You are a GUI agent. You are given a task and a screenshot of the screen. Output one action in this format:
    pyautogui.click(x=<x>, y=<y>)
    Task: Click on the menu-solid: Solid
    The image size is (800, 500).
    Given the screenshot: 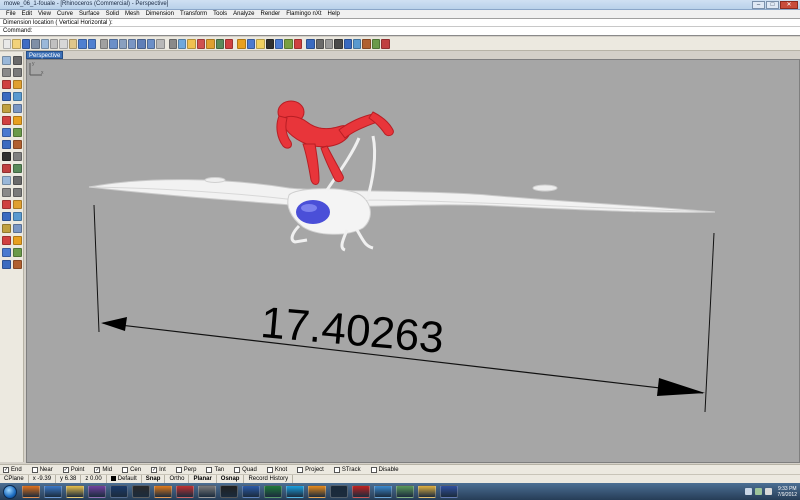 What is the action you would take?
    pyautogui.click(x=112, y=14)
    